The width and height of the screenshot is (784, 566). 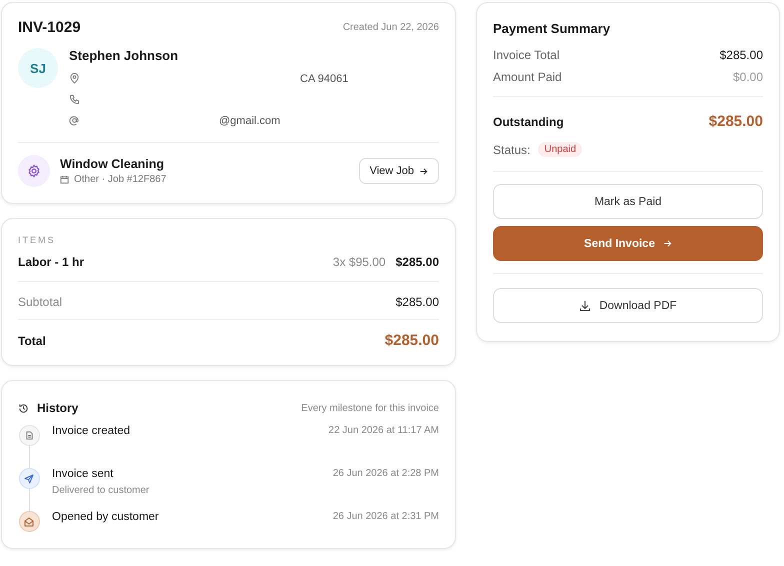 What do you see at coordinates (628, 201) in the screenshot?
I see `mark-paid-button: Mark as Paid` at bounding box center [628, 201].